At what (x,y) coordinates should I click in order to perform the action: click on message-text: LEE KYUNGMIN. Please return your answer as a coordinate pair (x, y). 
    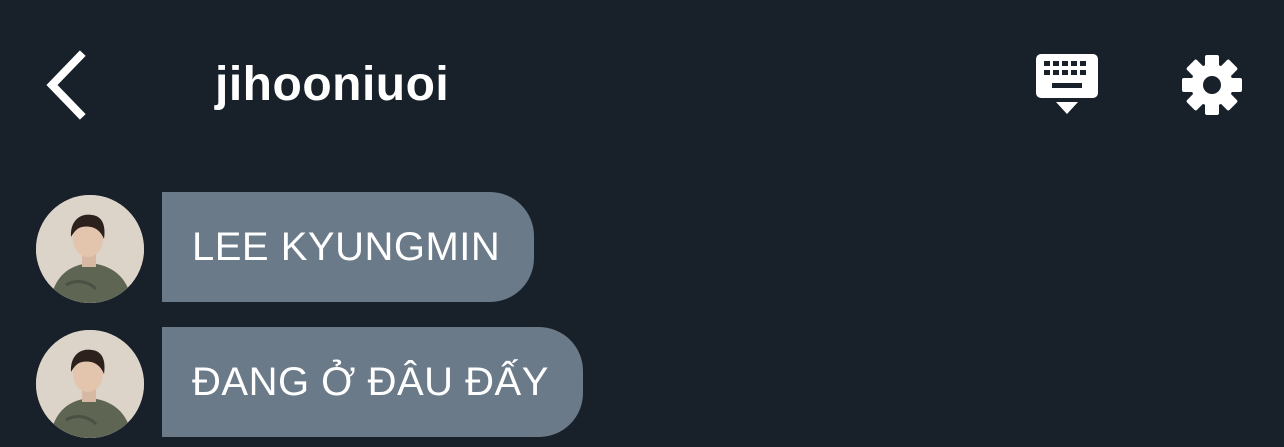
    Looking at the image, I should click on (346, 246).